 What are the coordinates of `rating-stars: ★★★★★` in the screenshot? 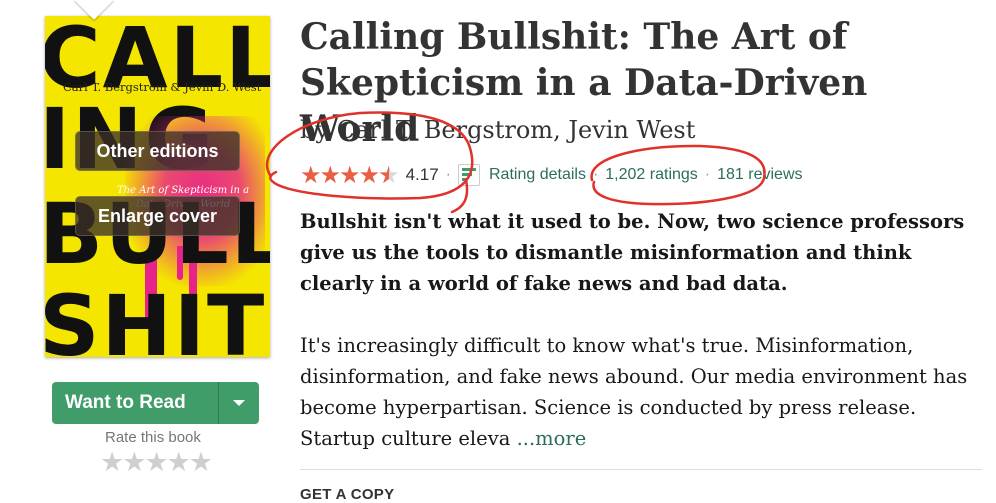 It's located at (350, 175).